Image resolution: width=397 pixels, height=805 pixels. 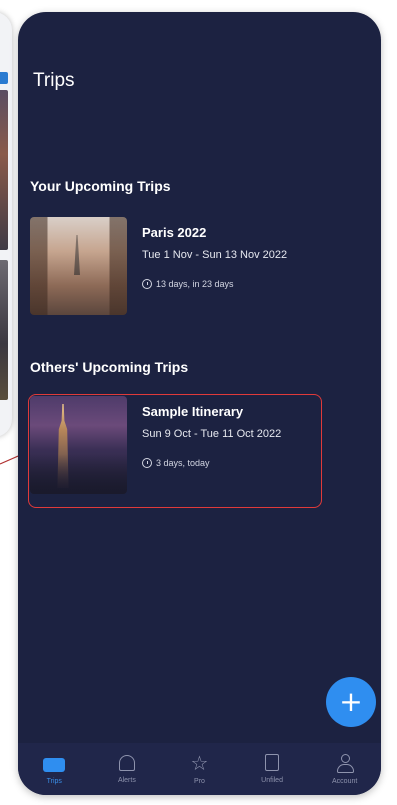 What do you see at coordinates (109, 367) in the screenshot?
I see `section-title-others: Others' Upcoming Trips` at bounding box center [109, 367].